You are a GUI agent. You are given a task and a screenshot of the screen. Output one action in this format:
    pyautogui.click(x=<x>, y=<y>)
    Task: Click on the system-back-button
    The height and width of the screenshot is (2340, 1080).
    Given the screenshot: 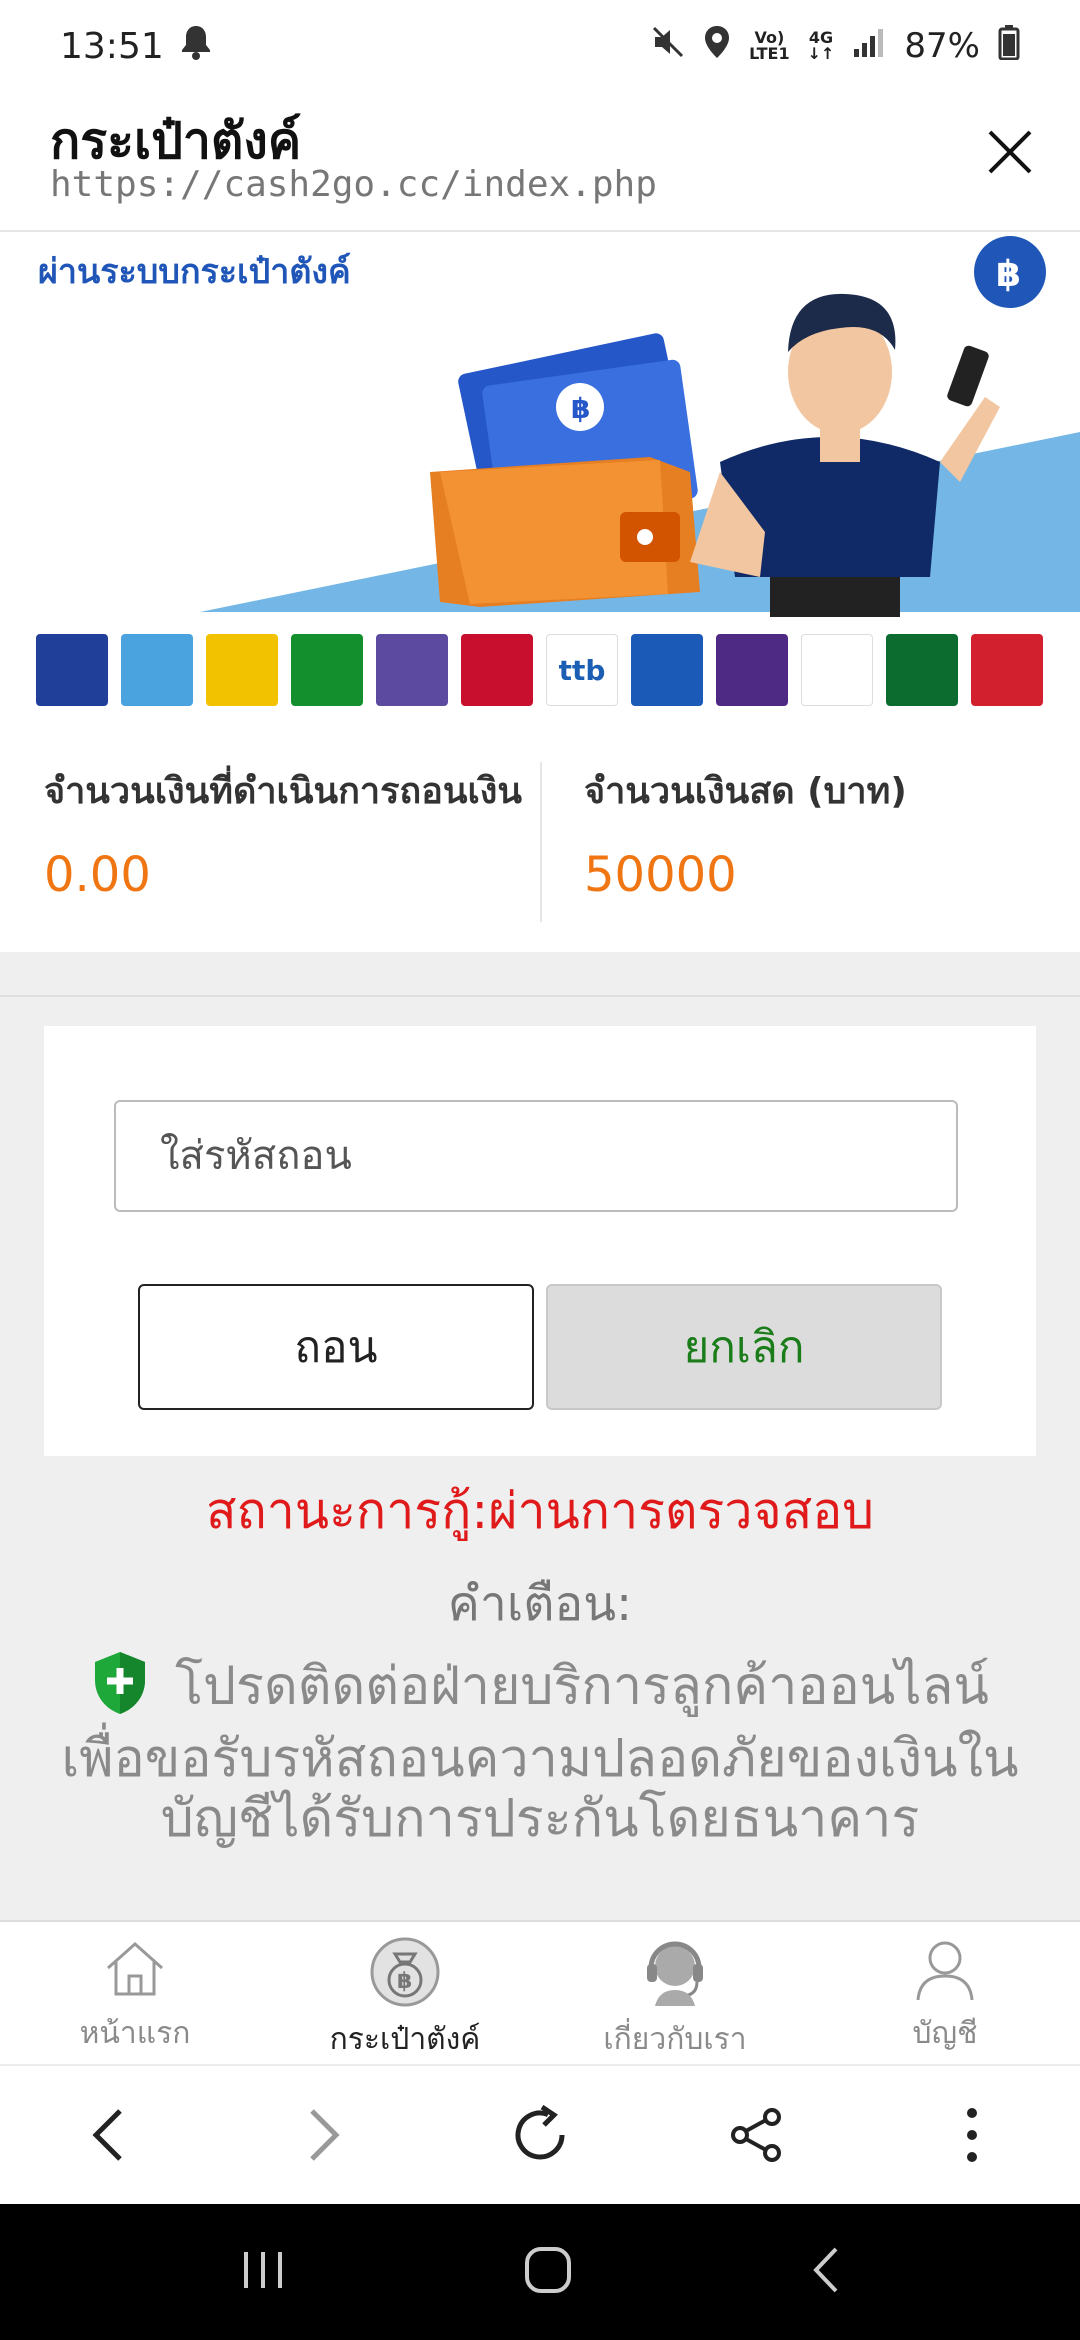 What is the action you would take?
    pyautogui.click(x=825, y=2272)
    